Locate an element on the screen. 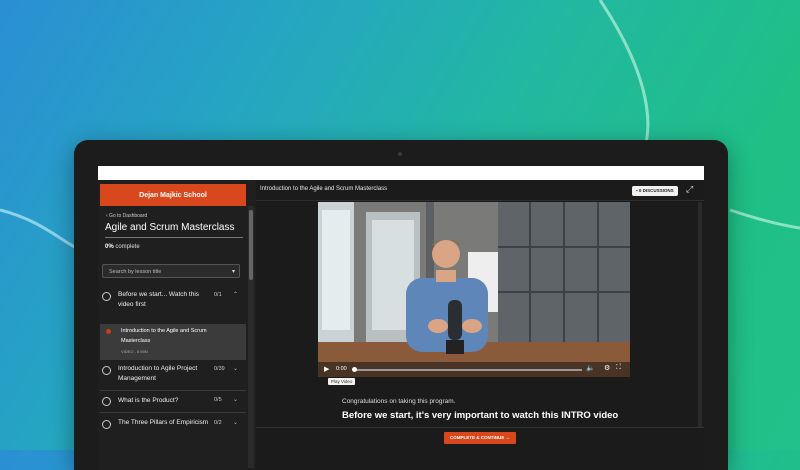 The height and width of the screenshot is (470, 800). webcam-dot is located at coordinates (400, 154).